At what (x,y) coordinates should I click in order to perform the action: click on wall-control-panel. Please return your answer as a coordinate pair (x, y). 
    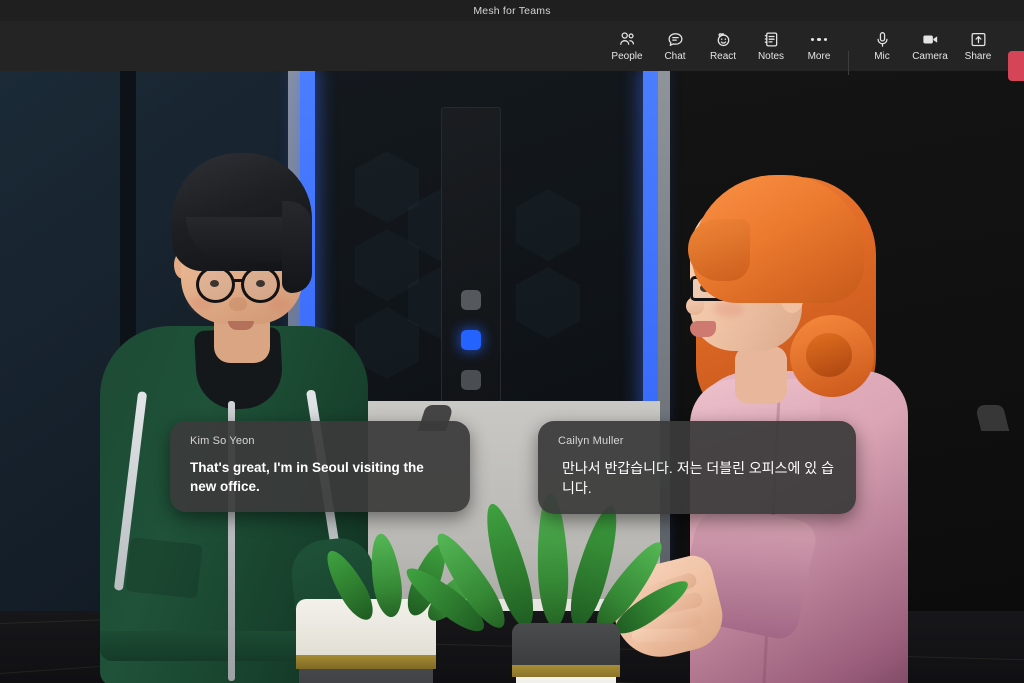
    Looking at the image, I should click on (471, 257).